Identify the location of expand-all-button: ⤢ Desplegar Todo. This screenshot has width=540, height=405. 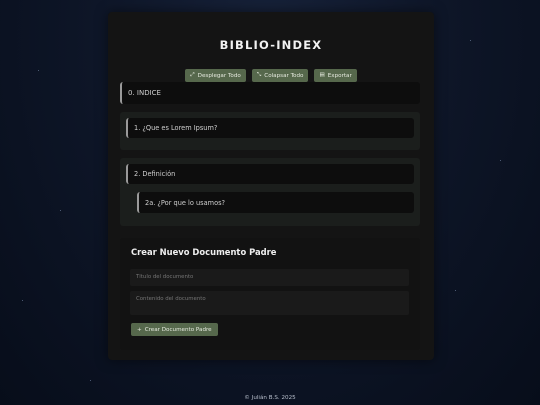
(215, 75).